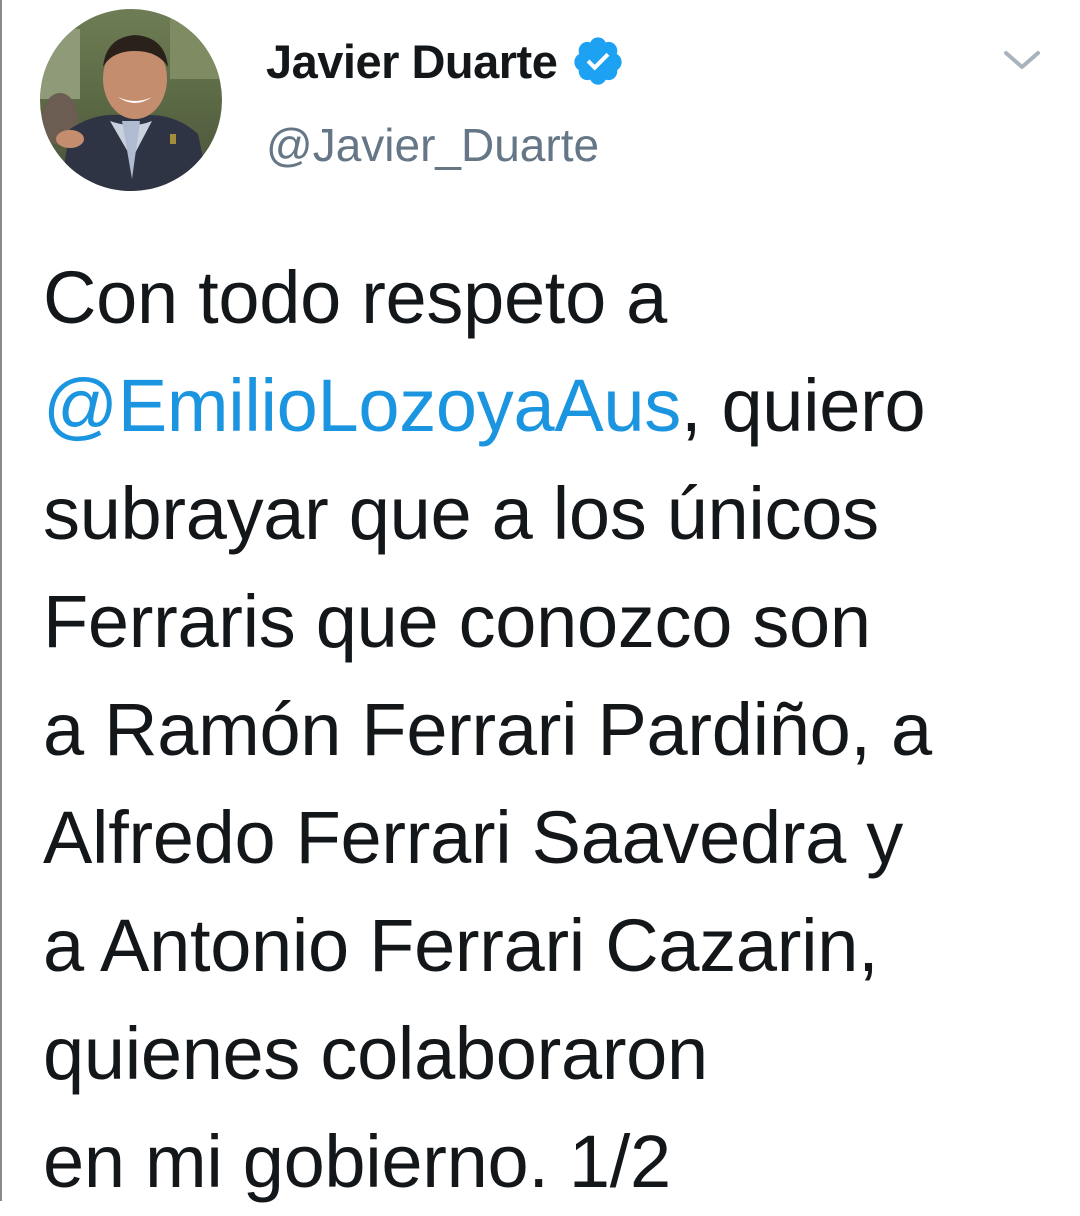 This screenshot has width=1080, height=1216. What do you see at coordinates (803, 405) in the screenshot?
I see `tweet-line-text: , quiero` at bounding box center [803, 405].